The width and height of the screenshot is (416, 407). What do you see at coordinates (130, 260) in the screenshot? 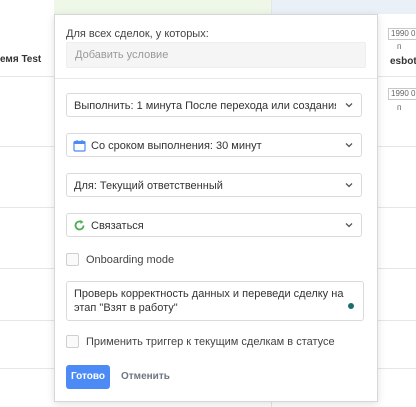
I see `onboarding-mode-label: Onboarding mode` at bounding box center [130, 260].